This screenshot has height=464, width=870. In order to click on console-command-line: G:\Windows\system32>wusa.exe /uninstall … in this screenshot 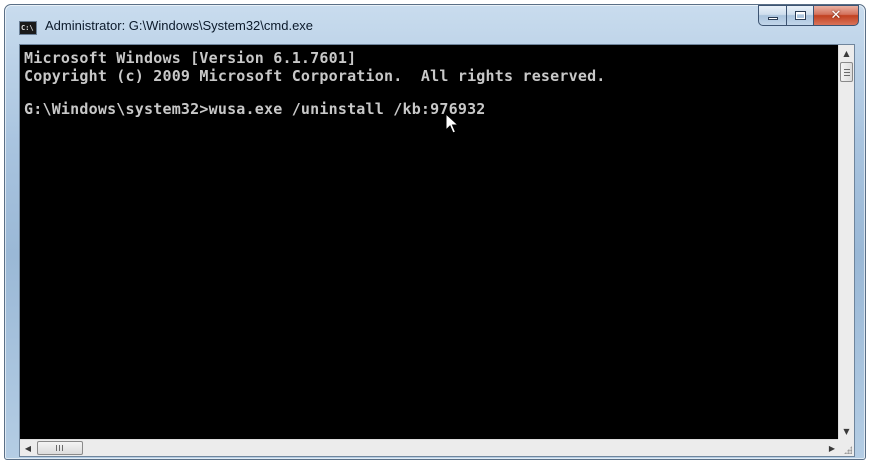, I will do `click(255, 109)`.